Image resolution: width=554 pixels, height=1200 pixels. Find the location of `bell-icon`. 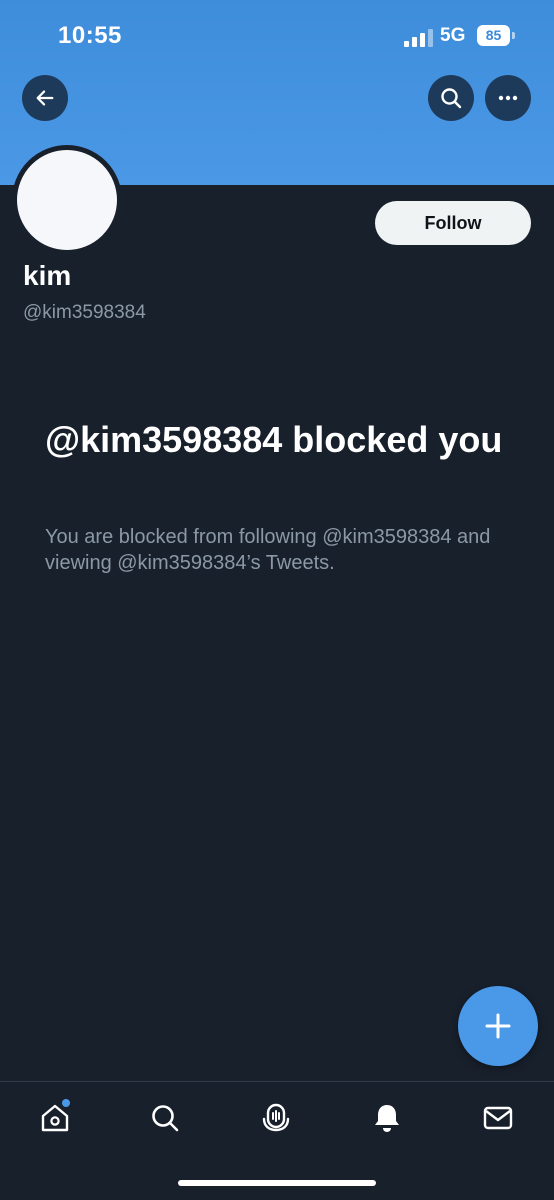

bell-icon is located at coordinates (387, 1118).